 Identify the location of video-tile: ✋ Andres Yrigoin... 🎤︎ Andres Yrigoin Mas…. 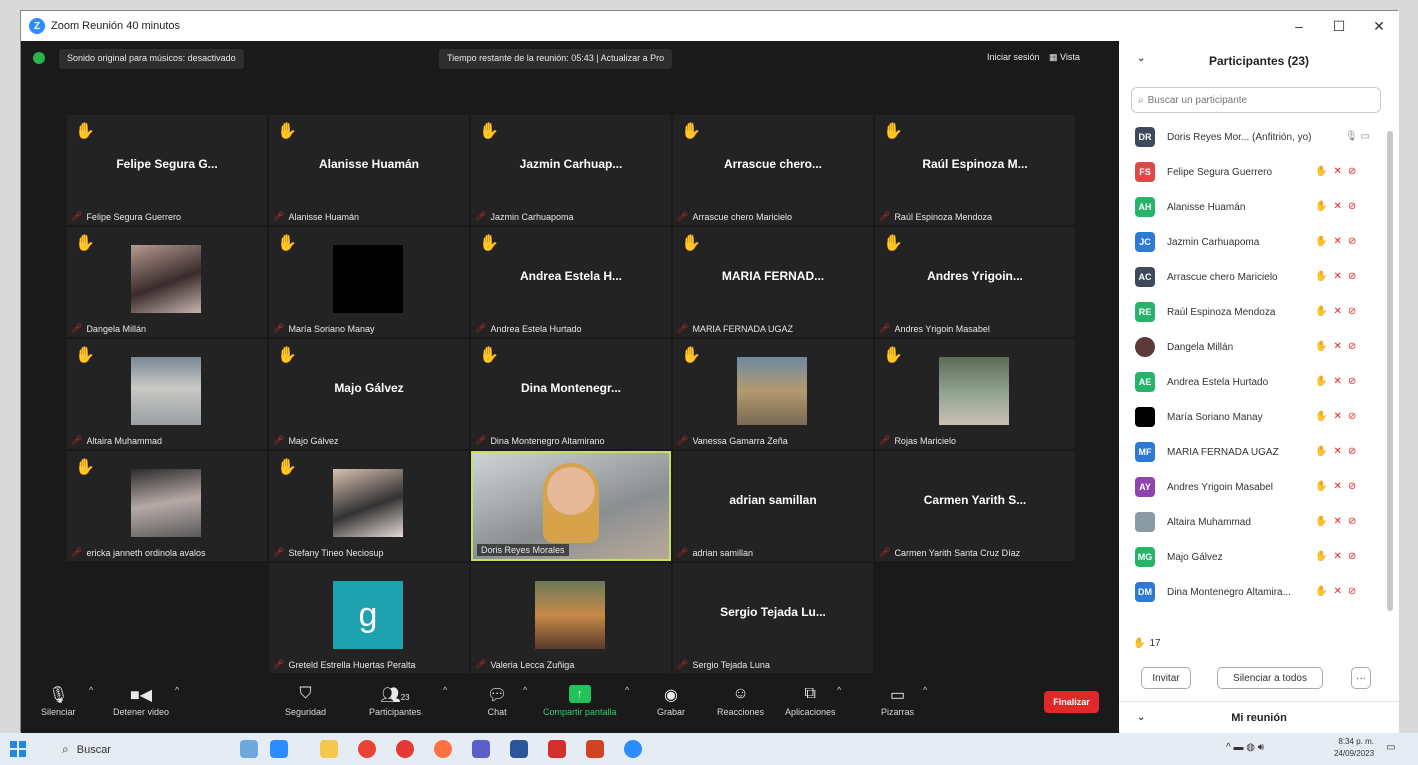
(975, 282).